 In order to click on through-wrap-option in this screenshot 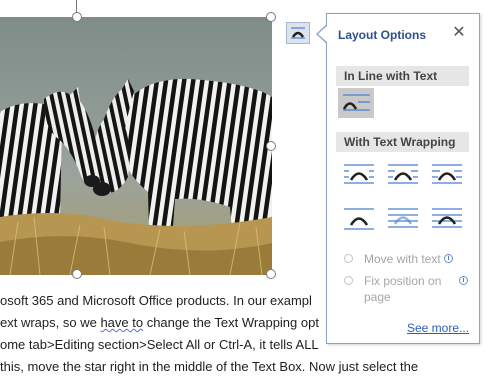, I will do `click(447, 174)`.